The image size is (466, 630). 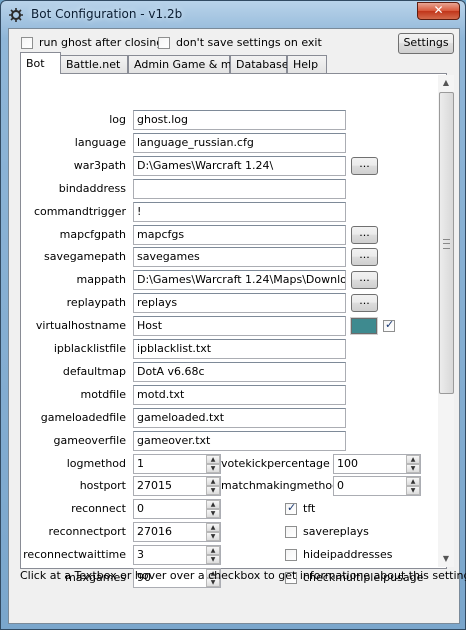 What do you see at coordinates (389, 325) in the screenshot?
I see `virtualhost-checkbox` at bounding box center [389, 325].